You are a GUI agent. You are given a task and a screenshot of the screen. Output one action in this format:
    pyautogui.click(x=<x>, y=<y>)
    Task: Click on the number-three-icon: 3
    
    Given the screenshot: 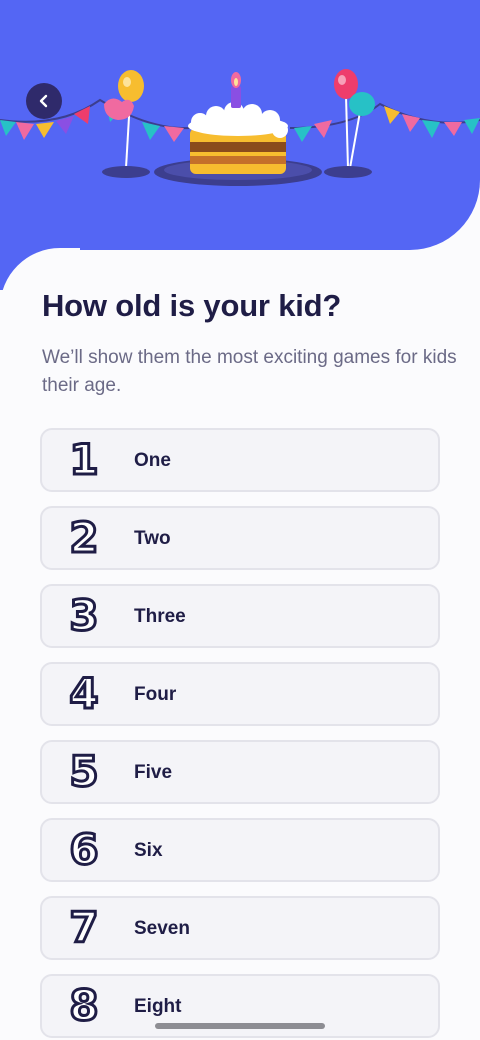 What is the action you would take?
    pyautogui.click(x=84, y=615)
    